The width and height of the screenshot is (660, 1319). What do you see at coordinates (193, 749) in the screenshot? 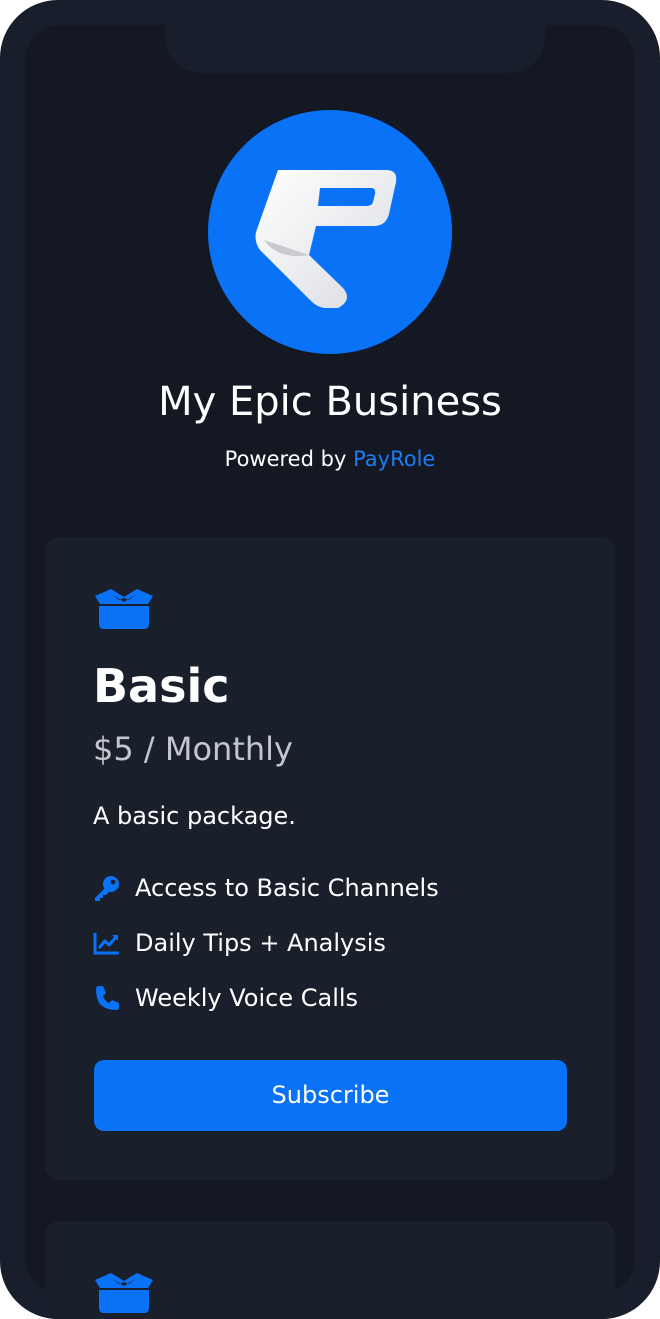
I see `plan-price: $5 / Monthly` at bounding box center [193, 749].